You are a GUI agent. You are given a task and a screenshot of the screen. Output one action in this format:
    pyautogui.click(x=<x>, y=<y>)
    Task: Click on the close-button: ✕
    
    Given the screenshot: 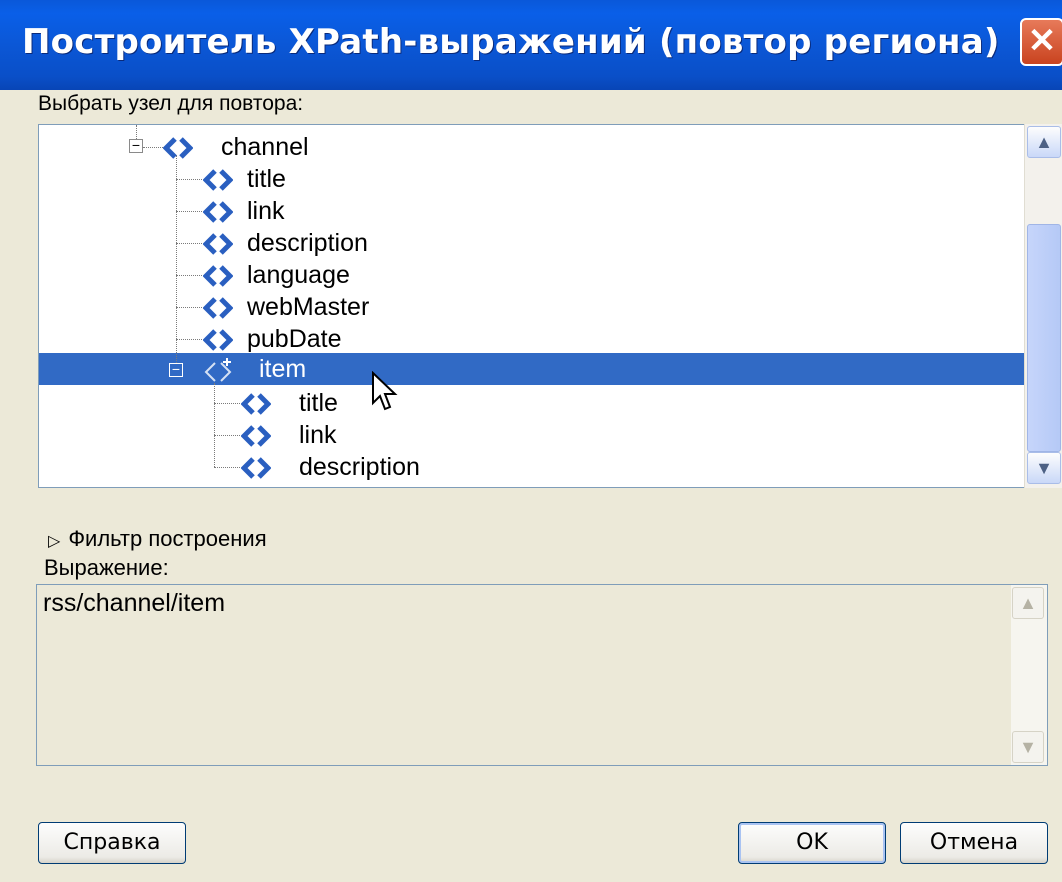 What is the action you would take?
    pyautogui.click(x=1041, y=42)
    